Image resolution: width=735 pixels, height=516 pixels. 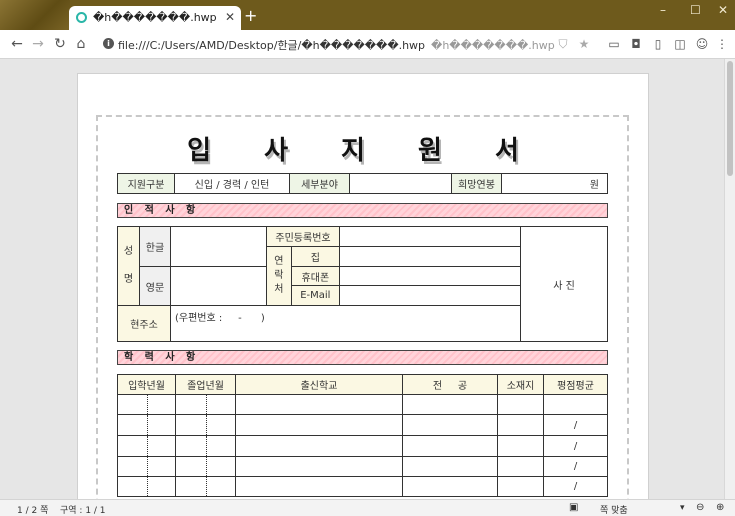 I want to click on apply-type-label: 지원구분, so click(x=146, y=183).